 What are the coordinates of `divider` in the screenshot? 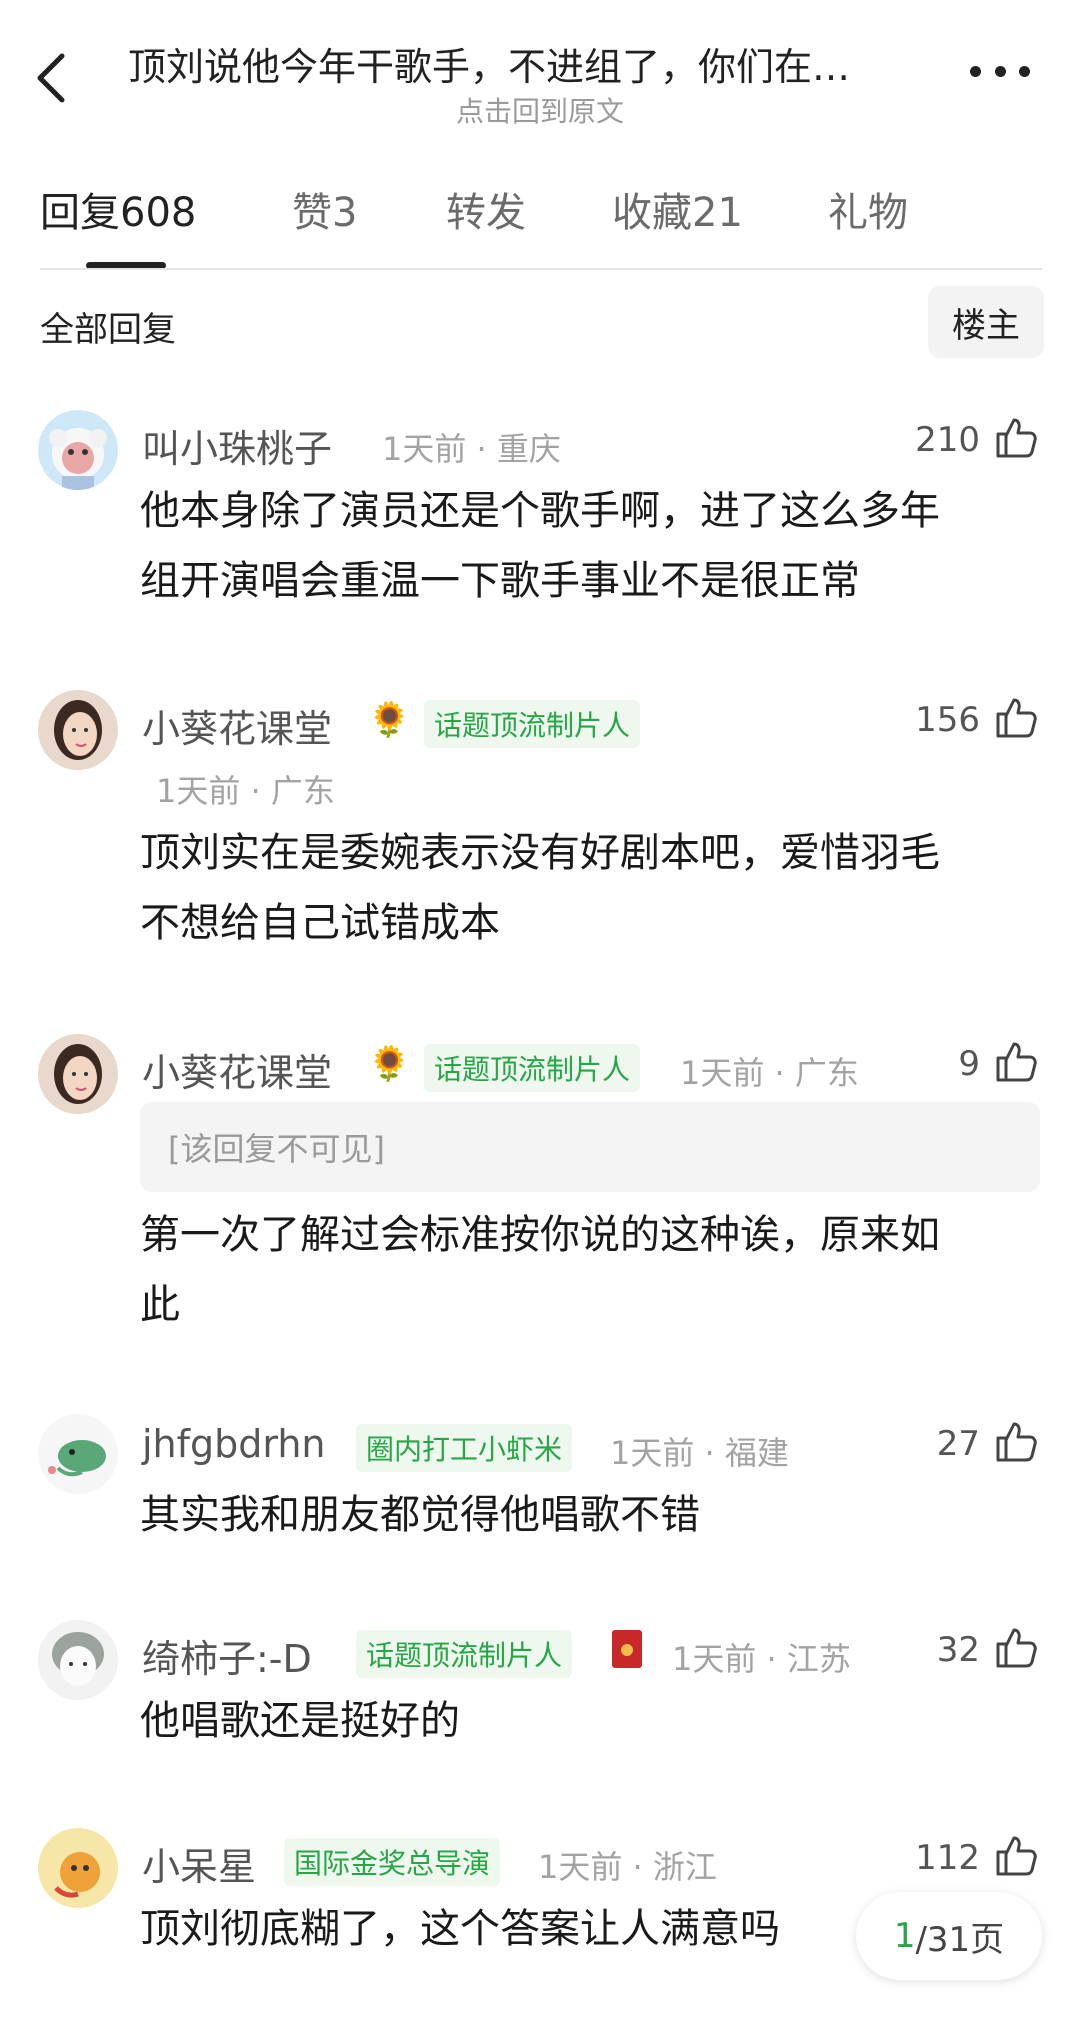 It's located at (541, 269).